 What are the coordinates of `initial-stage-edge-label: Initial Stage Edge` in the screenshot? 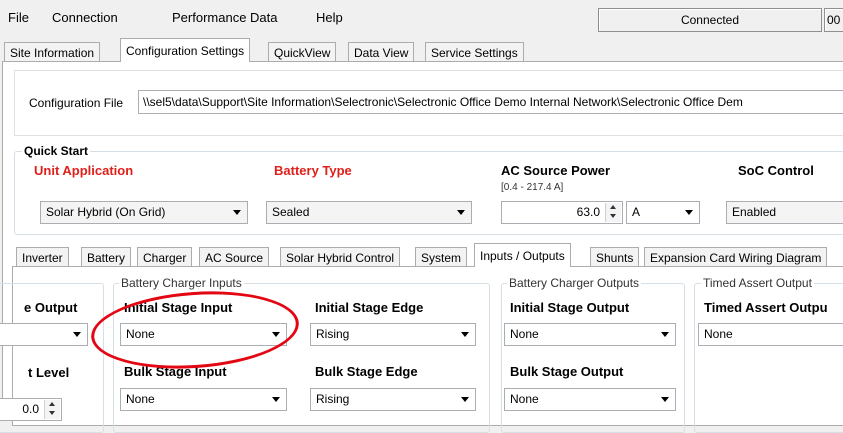 It's located at (369, 307).